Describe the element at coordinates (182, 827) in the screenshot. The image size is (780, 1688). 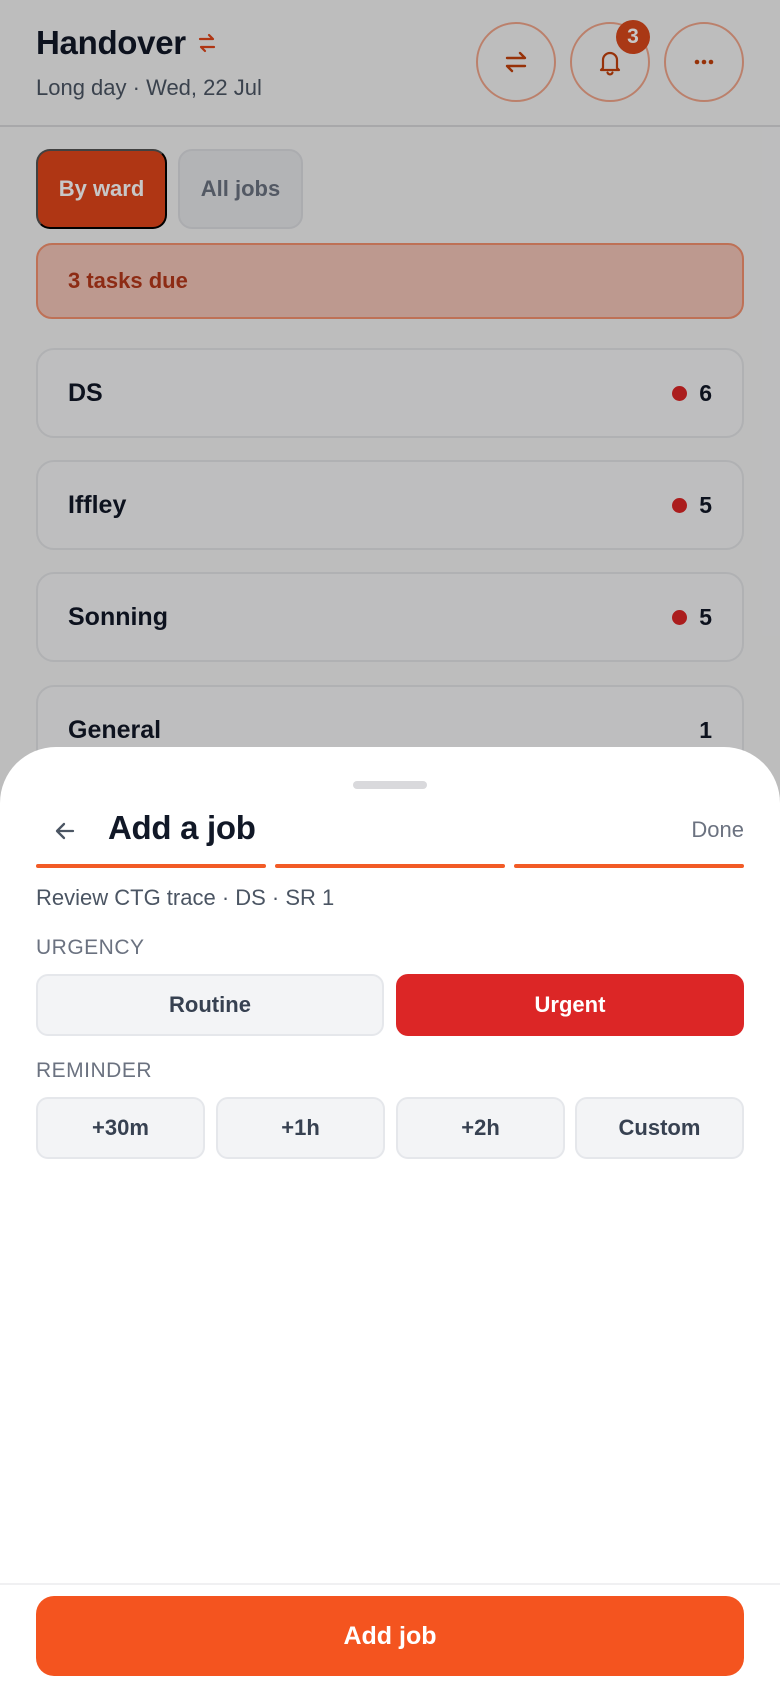
I see `sheet-title: Add a job` at that location.